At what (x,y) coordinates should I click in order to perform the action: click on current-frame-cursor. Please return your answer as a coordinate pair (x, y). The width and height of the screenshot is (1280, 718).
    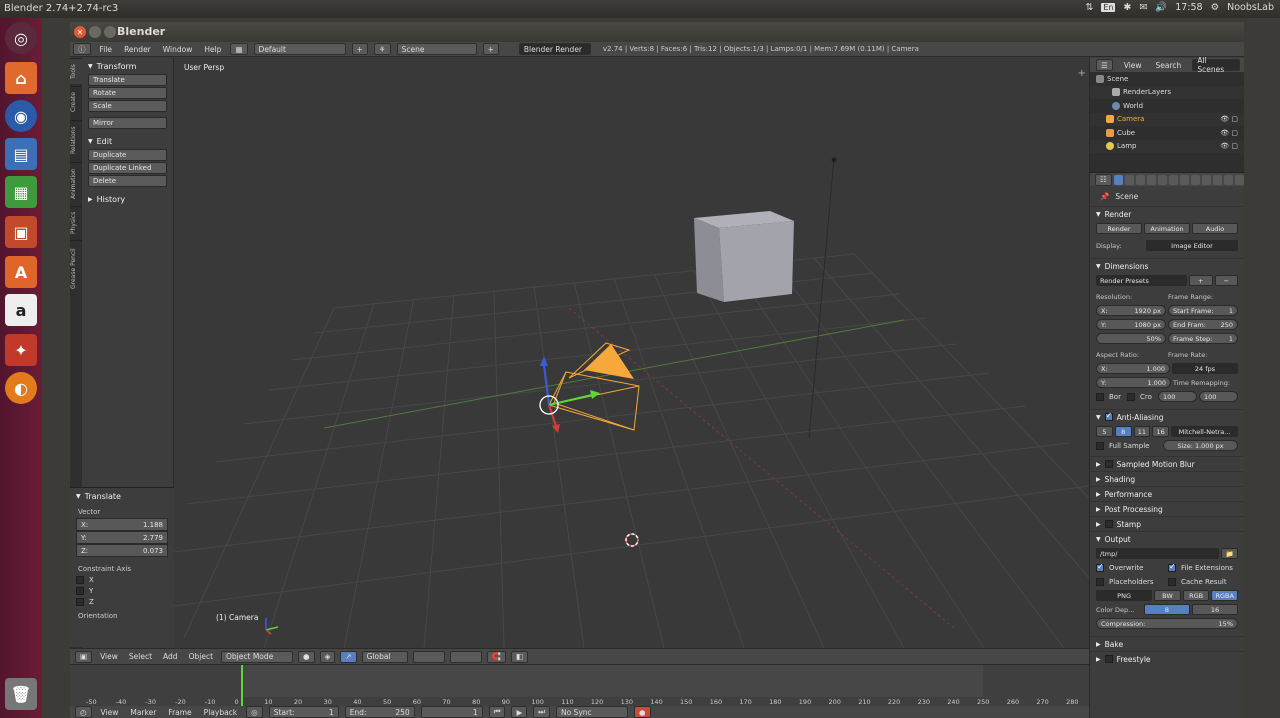
    Looking at the image, I should click on (241, 685).